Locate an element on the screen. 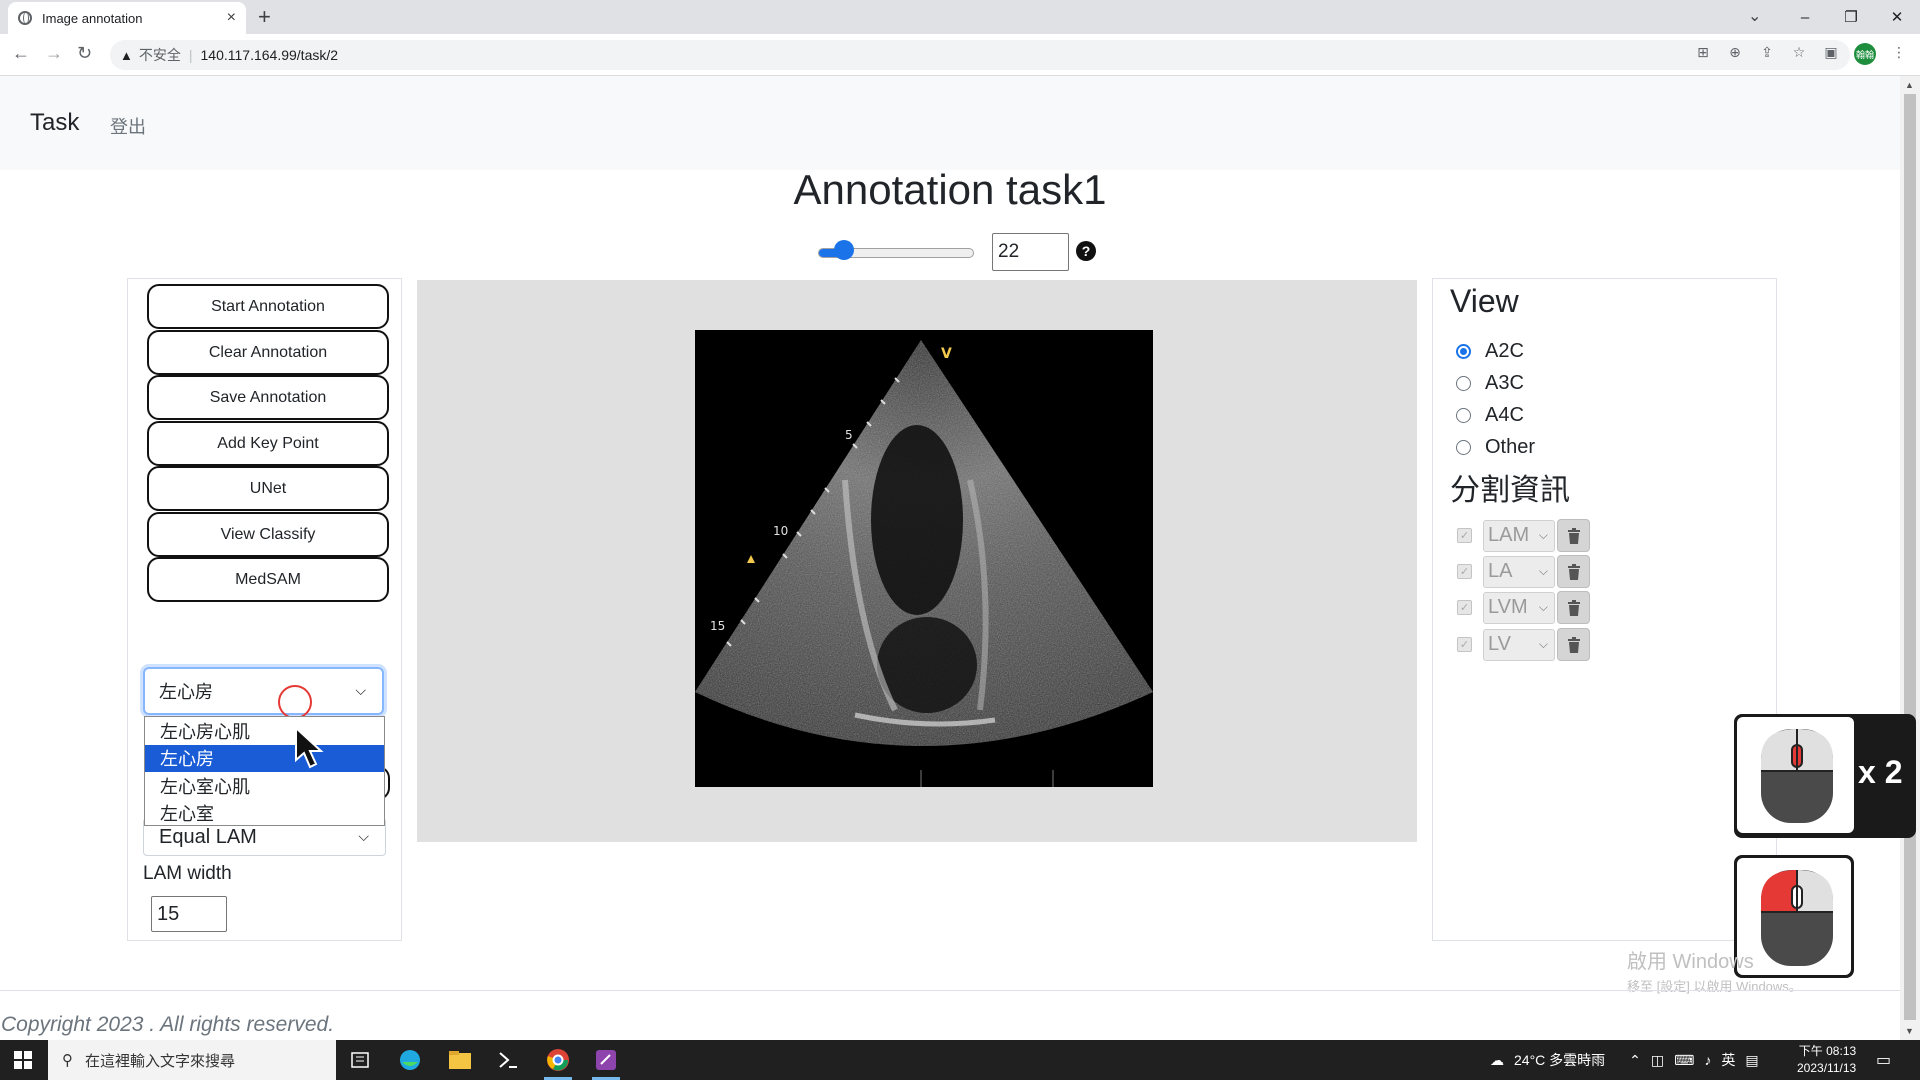  copyright-text: Copyright 2023 . All rights reserved. is located at coordinates (168, 1024).